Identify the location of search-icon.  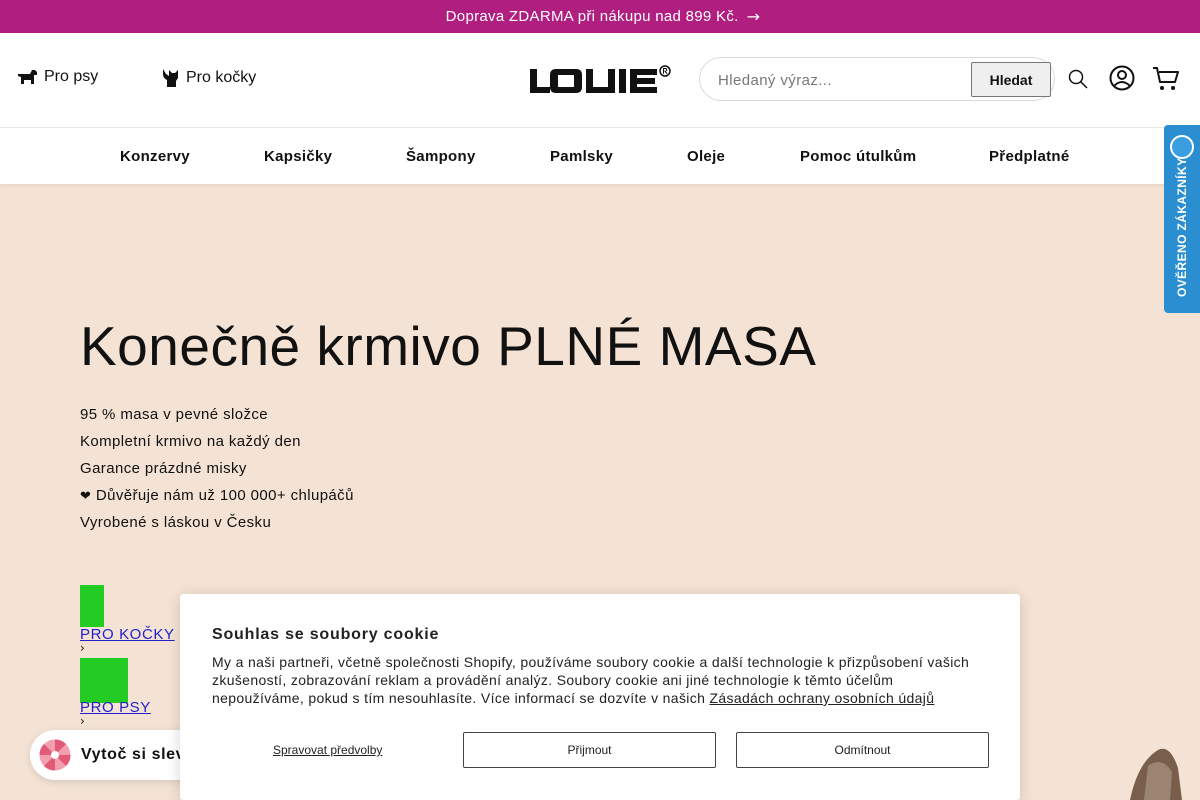
(1078, 79).